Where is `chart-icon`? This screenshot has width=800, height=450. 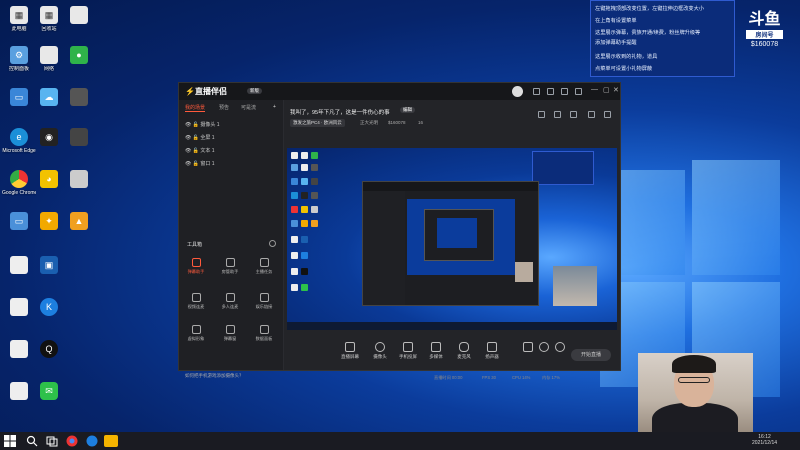
chart-icon is located at coordinates (550, 91).